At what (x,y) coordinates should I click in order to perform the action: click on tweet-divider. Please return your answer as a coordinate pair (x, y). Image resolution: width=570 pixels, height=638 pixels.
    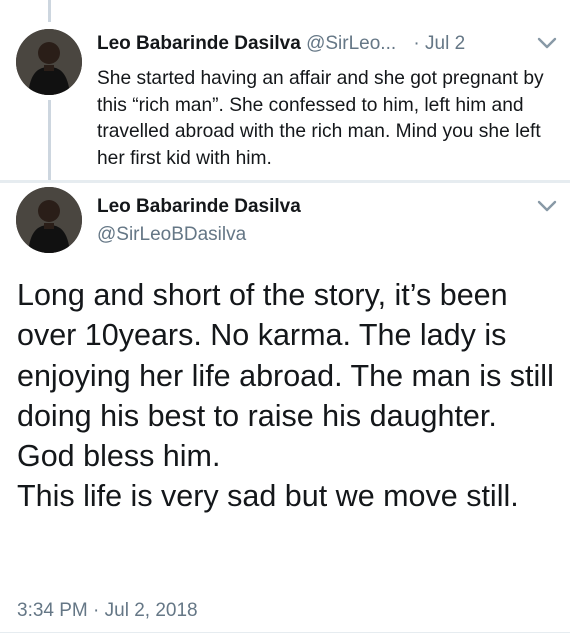
    Looking at the image, I should click on (285, 181).